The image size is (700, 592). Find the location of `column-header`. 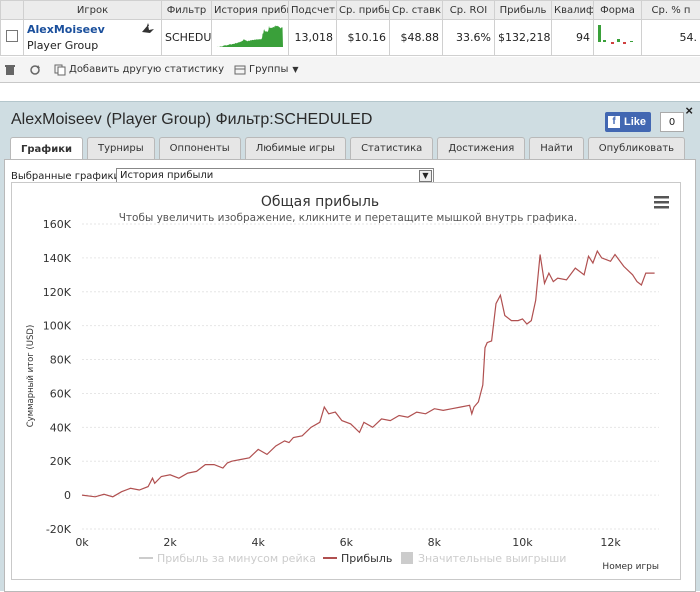

column-header is located at coordinates (12, 10).